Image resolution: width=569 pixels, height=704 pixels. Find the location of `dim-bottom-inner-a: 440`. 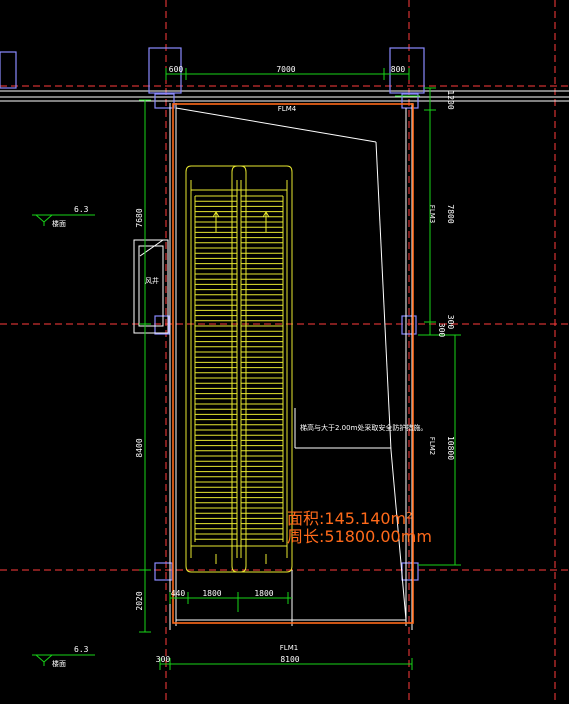

dim-bottom-inner-a: 440 is located at coordinates (178, 593).